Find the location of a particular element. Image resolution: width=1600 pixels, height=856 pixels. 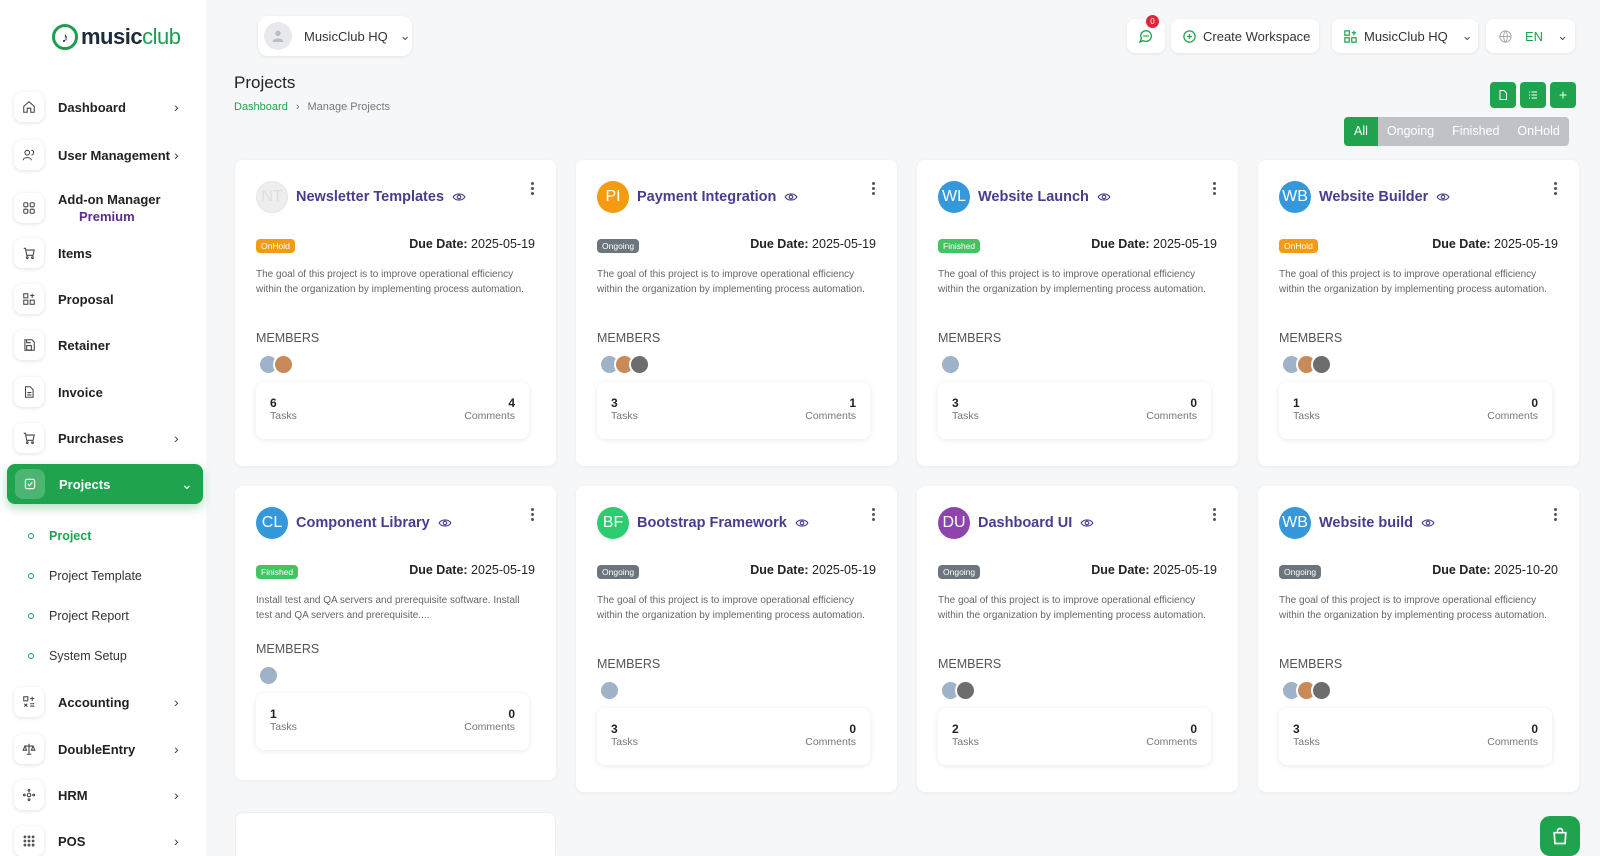

sidebar-subitem-project-report: Project Report is located at coordinates (78, 616).